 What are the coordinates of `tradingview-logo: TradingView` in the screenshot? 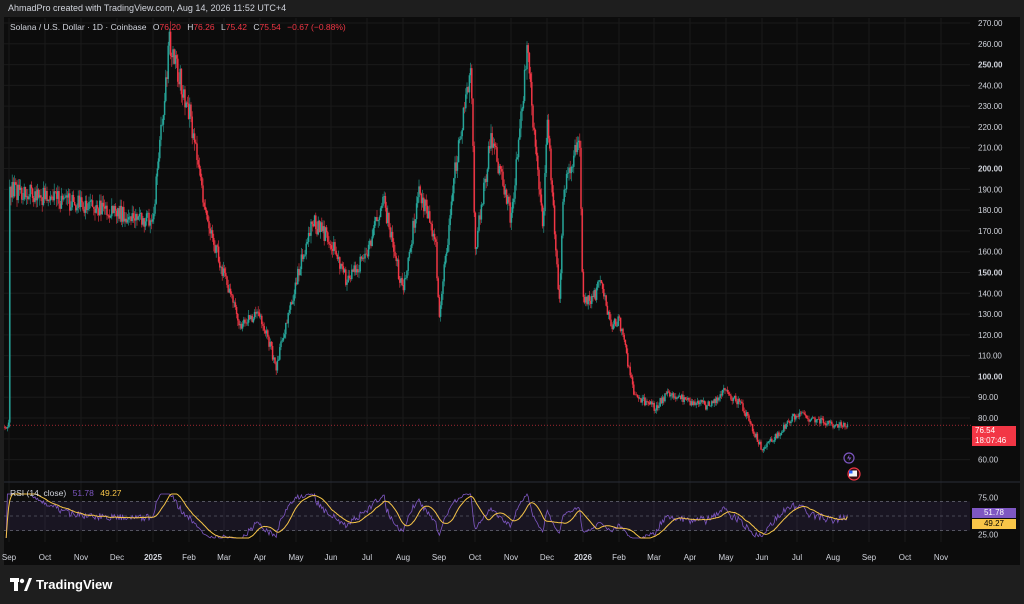 It's located at (61, 584).